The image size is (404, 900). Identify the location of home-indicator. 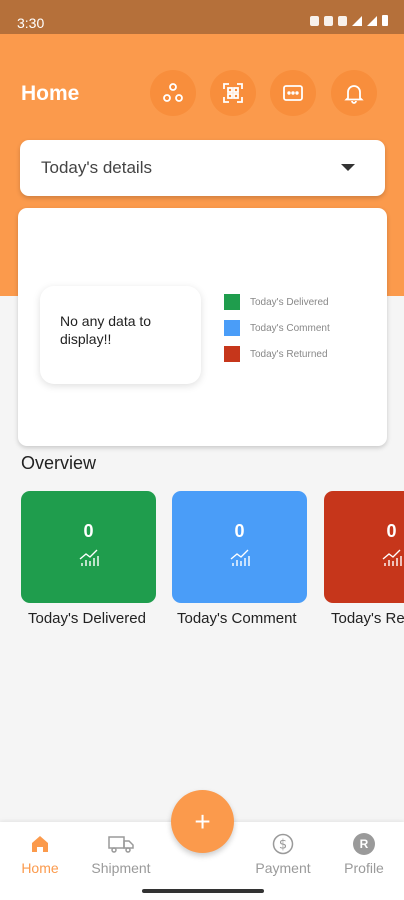
(203, 891).